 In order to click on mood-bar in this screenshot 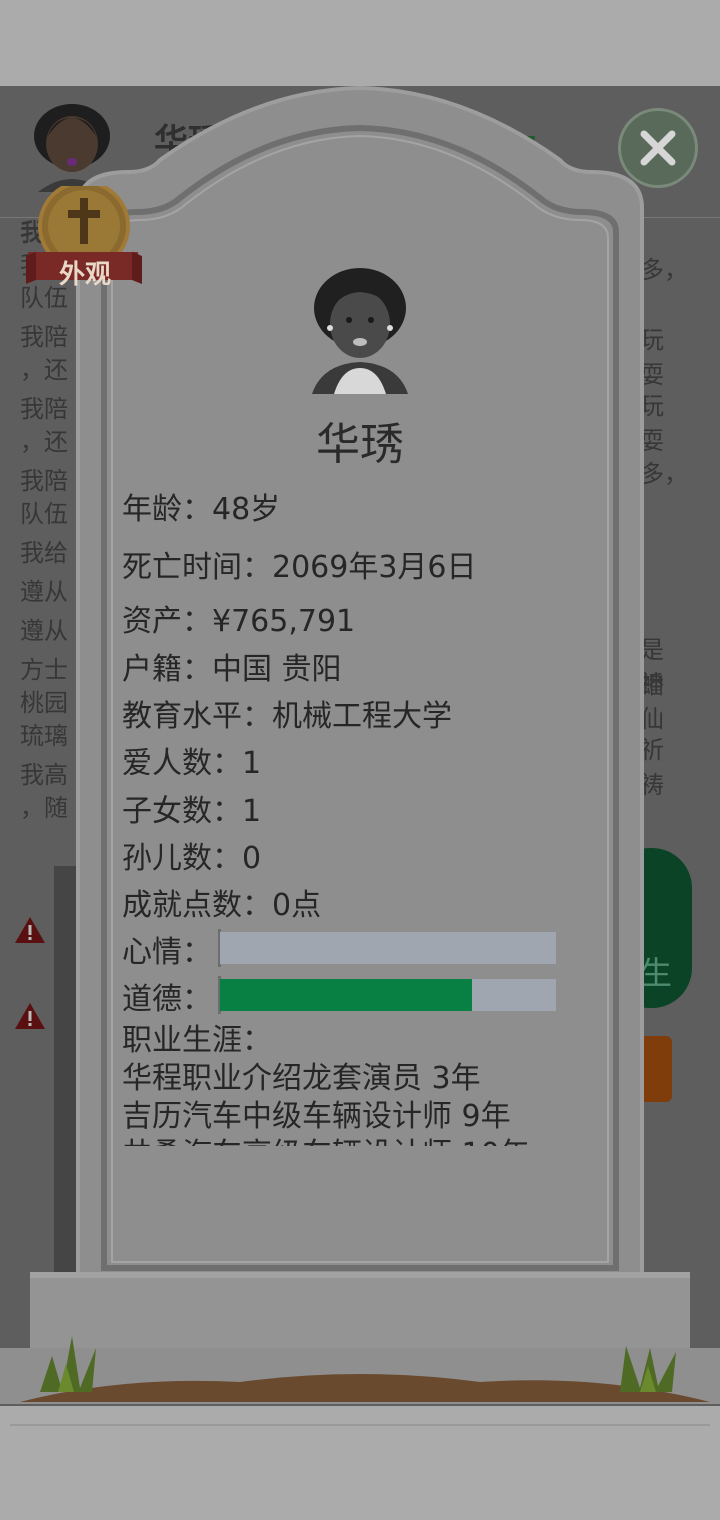, I will do `click(388, 948)`.